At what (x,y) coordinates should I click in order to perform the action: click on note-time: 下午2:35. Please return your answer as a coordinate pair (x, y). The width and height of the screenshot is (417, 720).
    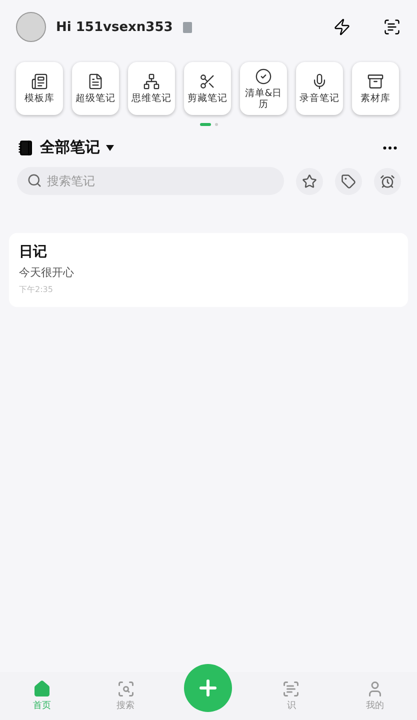
    Looking at the image, I should click on (36, 289).